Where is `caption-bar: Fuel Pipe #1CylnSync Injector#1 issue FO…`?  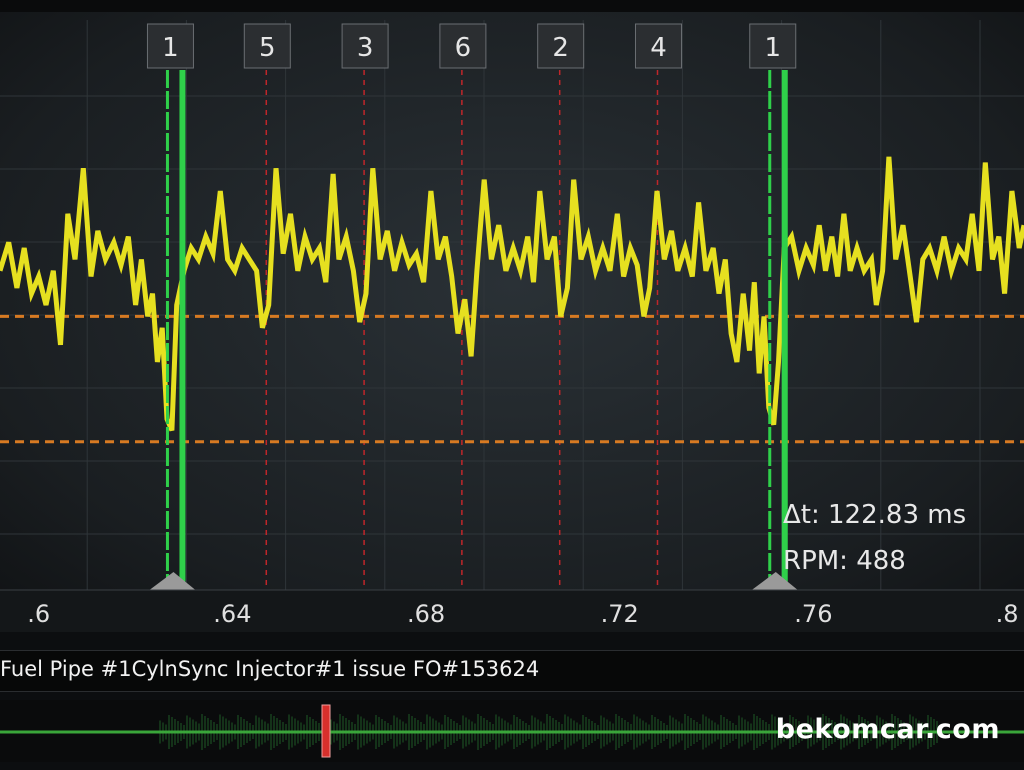 caption-bar: Fuel Pipe #1CylnSync Injector#1 issue FO… is located at coordinates (512, 671).